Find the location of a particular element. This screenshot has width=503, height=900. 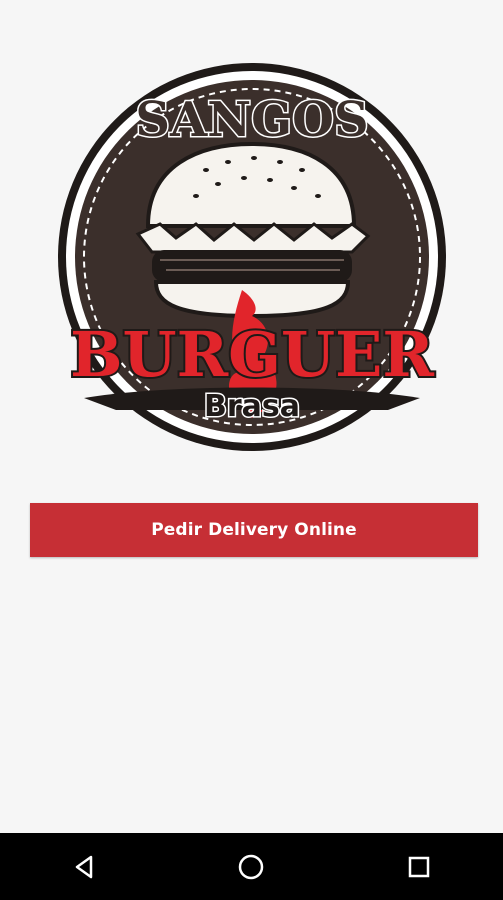

logo-top-text: SANGOS is located at coordinates (251, 120).